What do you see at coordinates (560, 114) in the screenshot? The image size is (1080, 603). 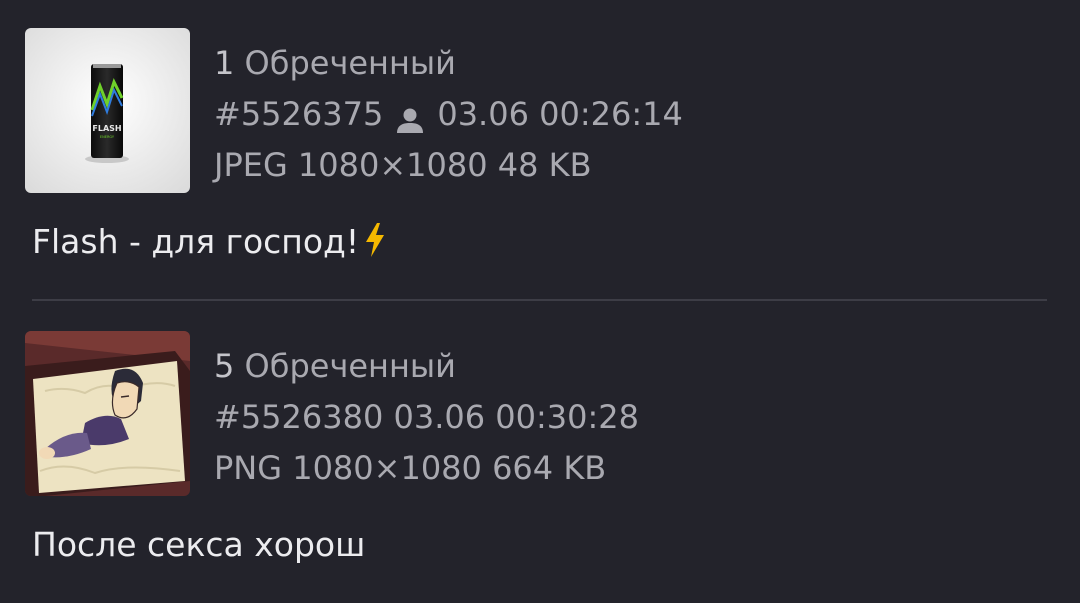 I see `post-datetime: 03.06 00:26:14` at bounding box center [560, 114].